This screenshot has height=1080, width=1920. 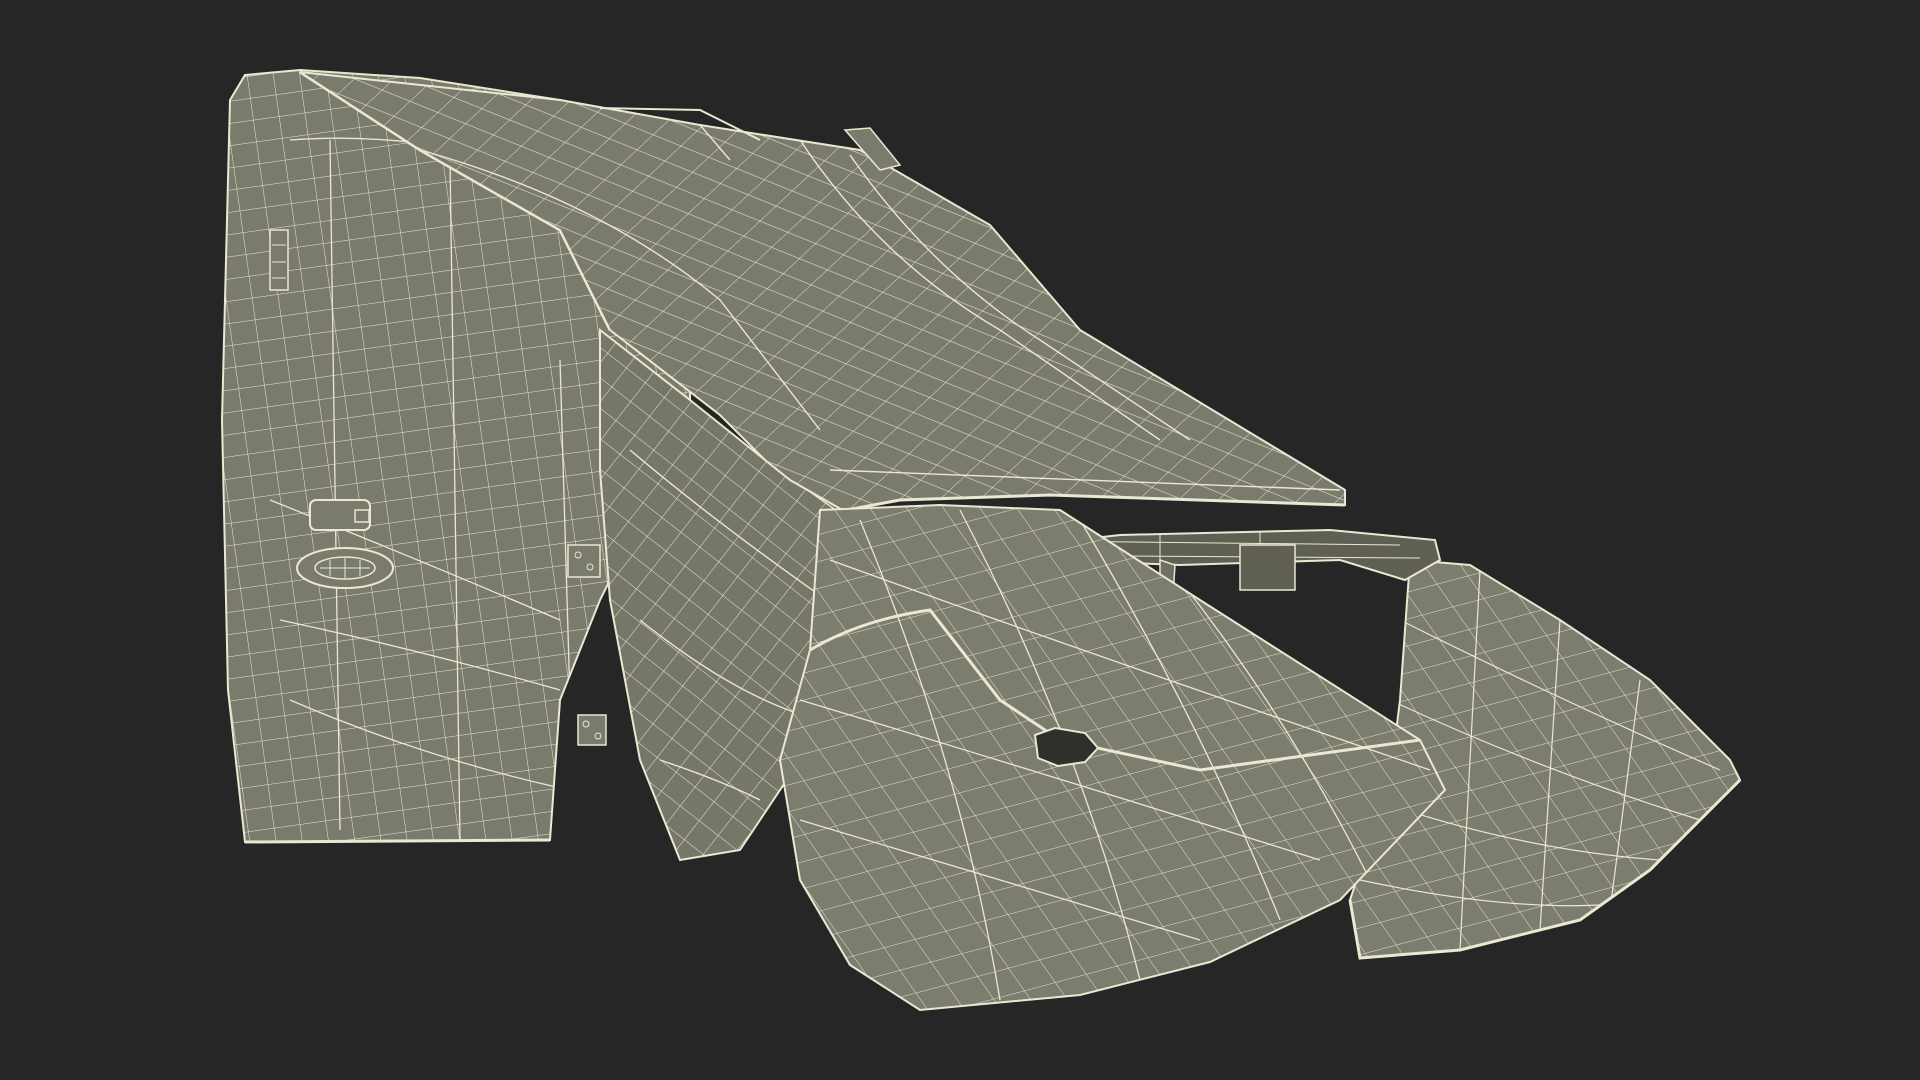 I want to click on hinge-plate-upper, so click(x=279, y=260).